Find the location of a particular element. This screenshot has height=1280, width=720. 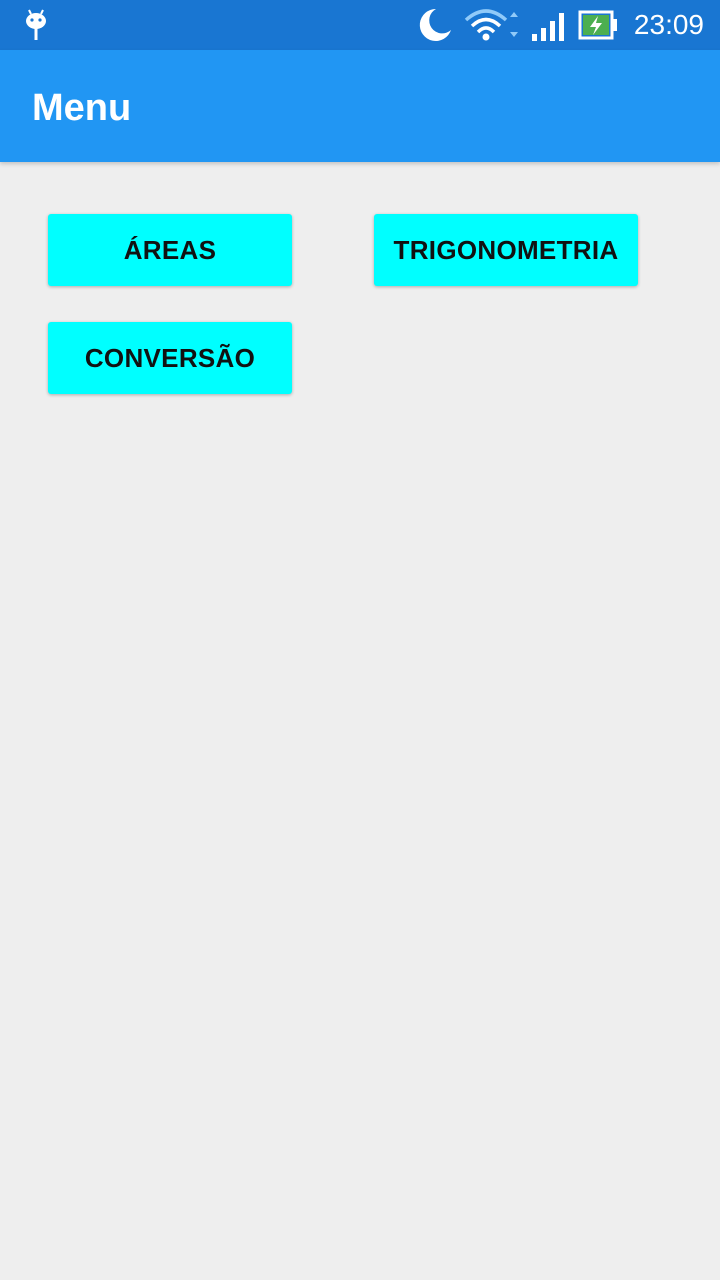

app-bar: Menu is located at coordinates (360, 106).